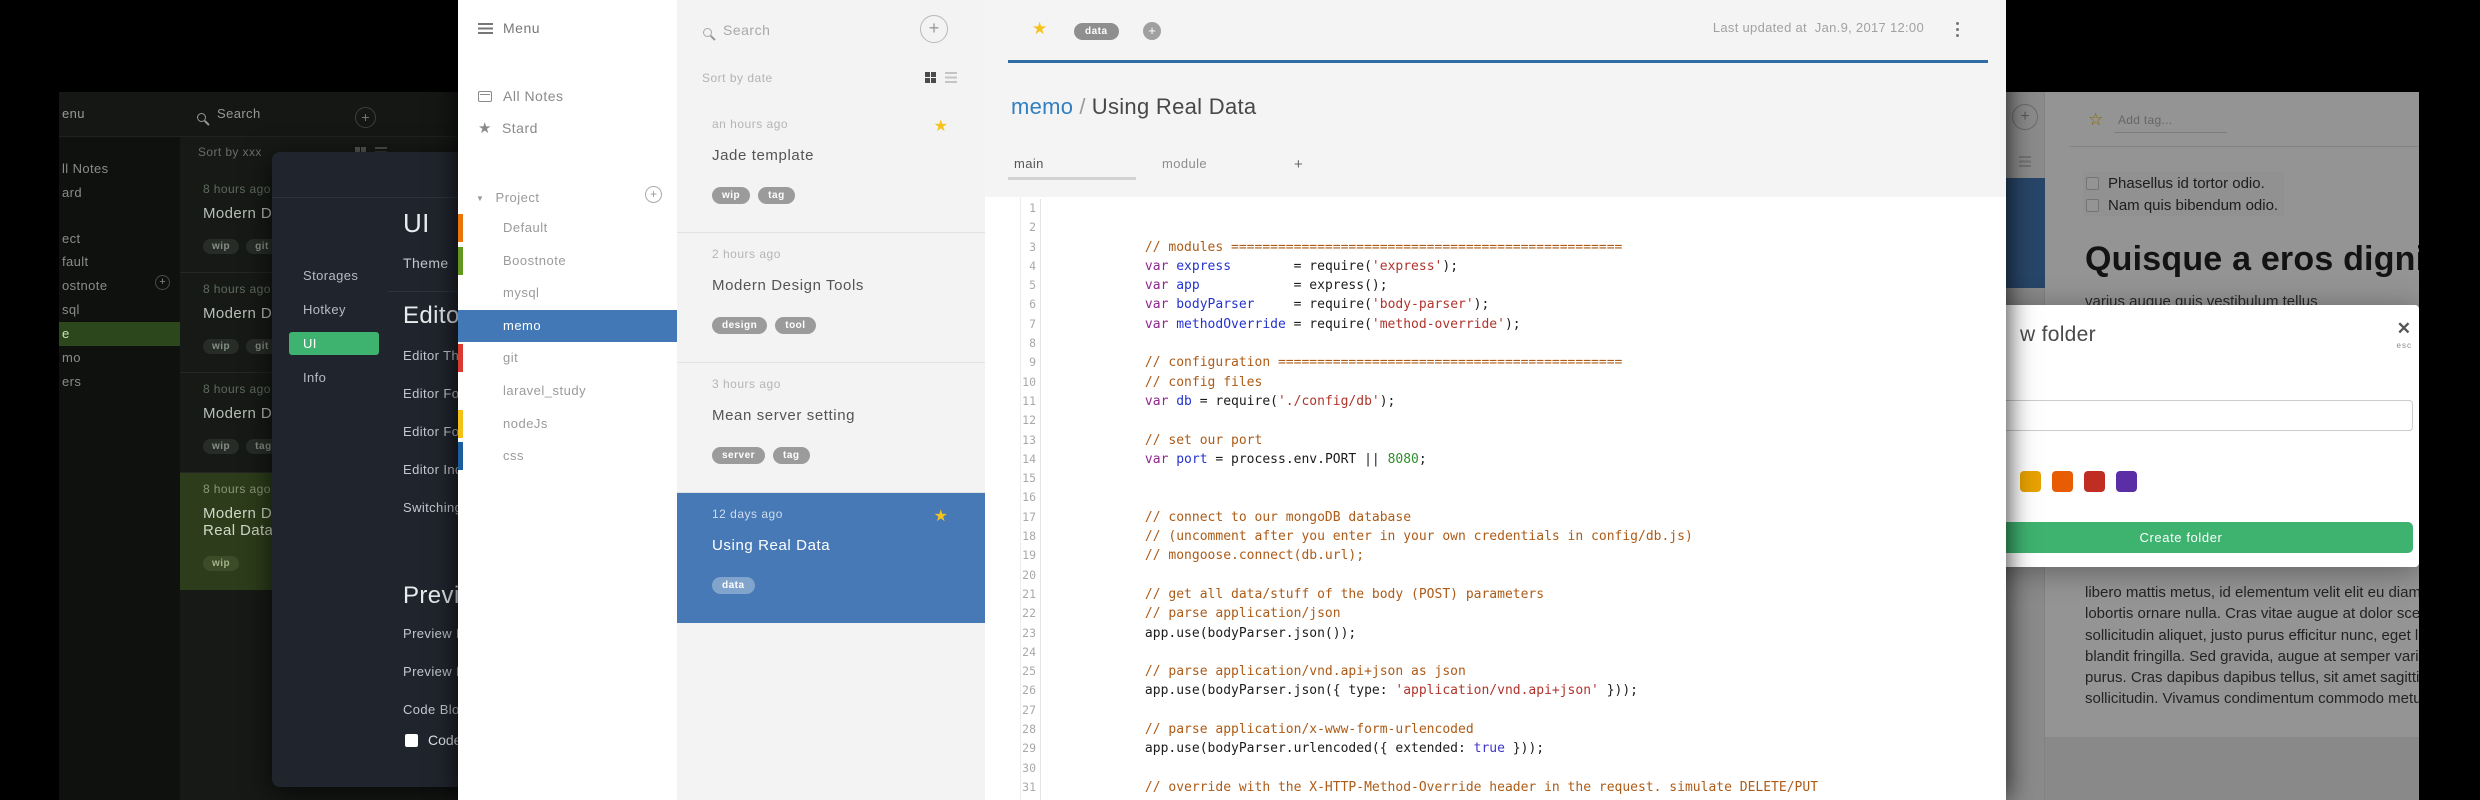 The width and height of the screenshot is (2480, 800). Describe the element at coordinates (1184, 163) in the screenshot. I see `tab-module: module` at that location.